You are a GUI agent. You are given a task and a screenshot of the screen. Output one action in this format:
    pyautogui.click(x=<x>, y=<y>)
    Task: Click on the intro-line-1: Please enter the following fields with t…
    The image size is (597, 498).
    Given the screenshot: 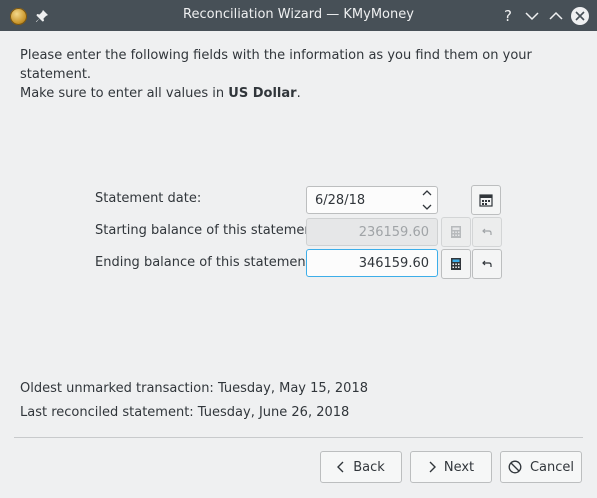 What is the action you would take?
    pyautogui.click(x=276, y=65)
    